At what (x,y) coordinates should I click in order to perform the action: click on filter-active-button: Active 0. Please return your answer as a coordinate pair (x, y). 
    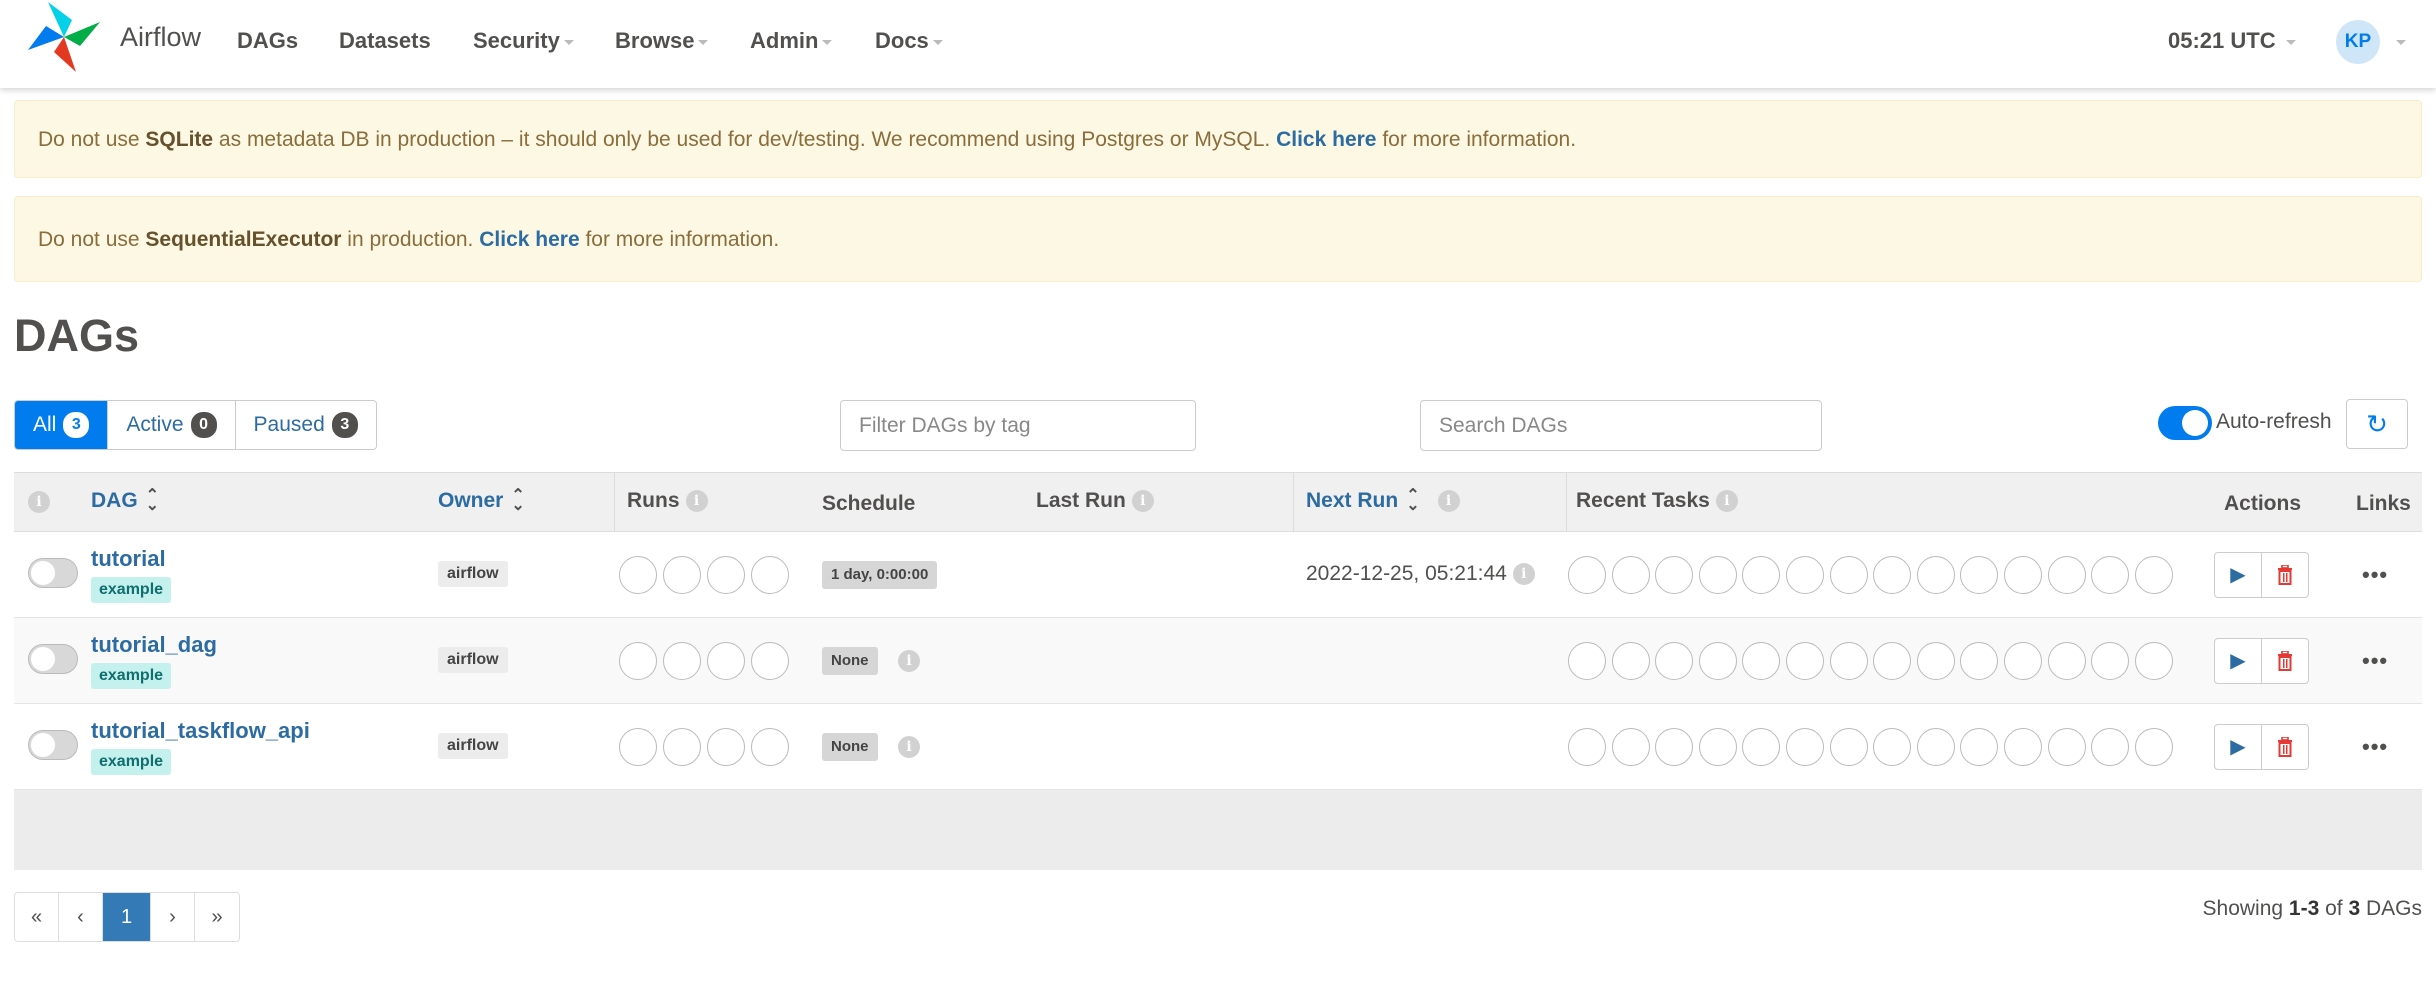
    Looking at the image, I should click on (172, 425).